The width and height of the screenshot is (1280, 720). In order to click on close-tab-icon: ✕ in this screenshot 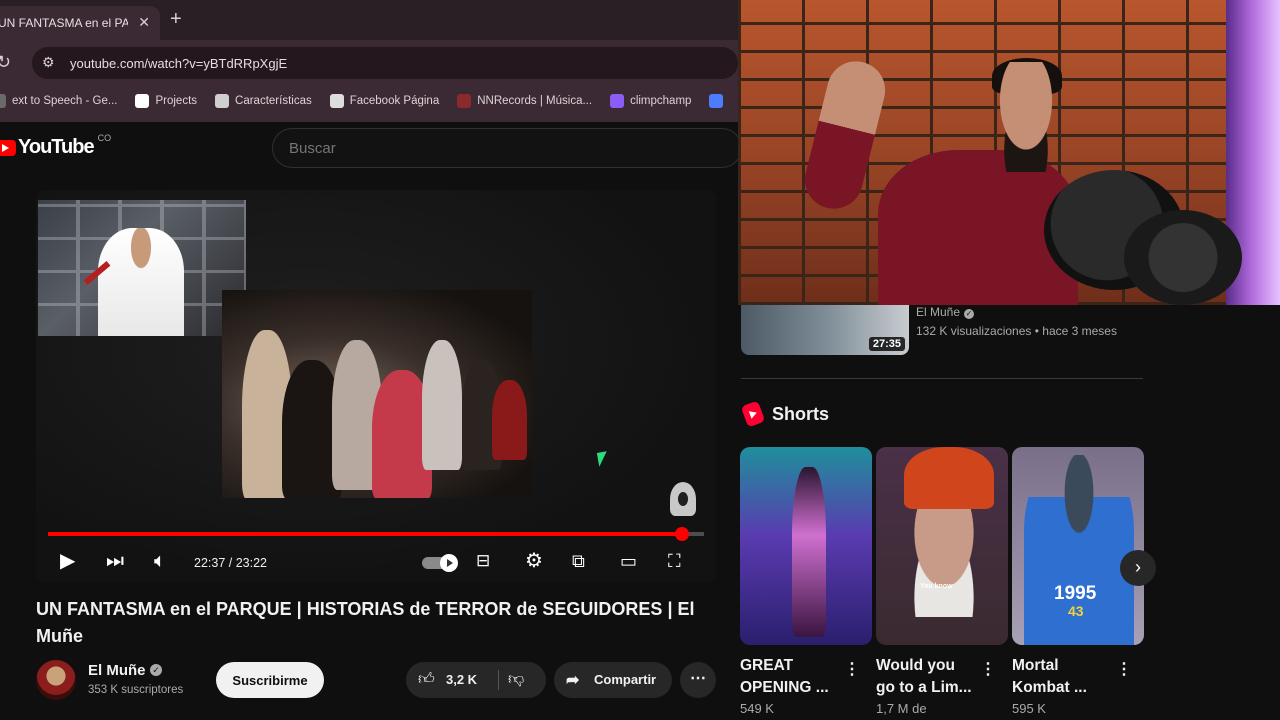, I will do `click(144, 22)`.